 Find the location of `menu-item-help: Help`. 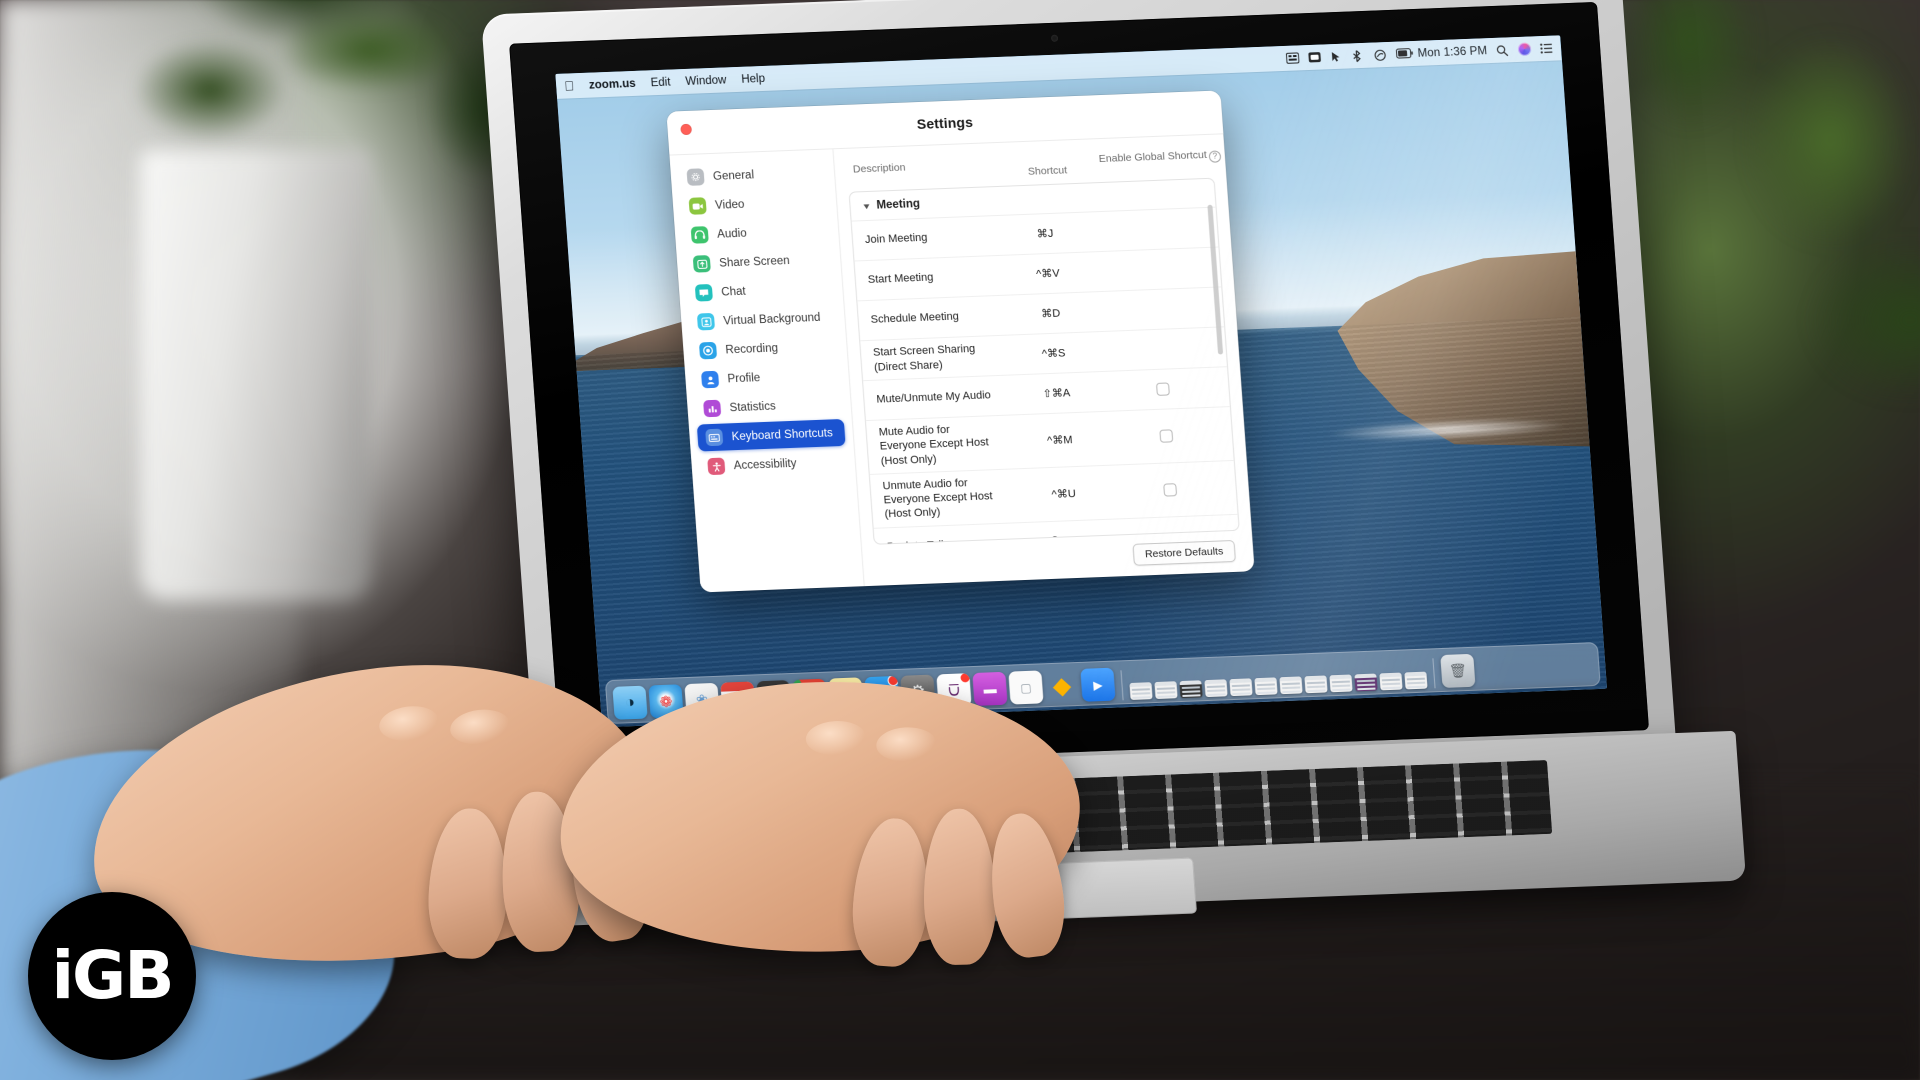

menu-item-help: Help is located at coordinates (753, 78).